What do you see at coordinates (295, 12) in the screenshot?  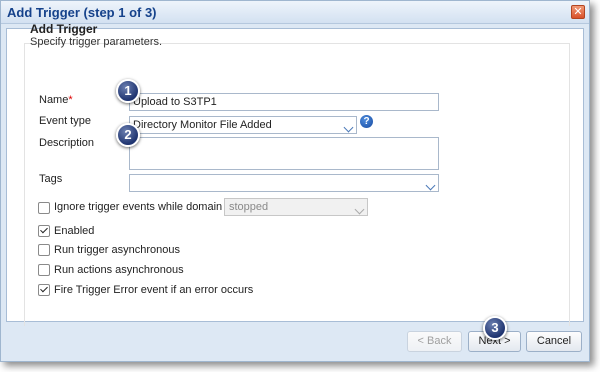 I see `dialog-titlebar: Add Trigger (step 1 of 3) ✕` at bounding box center [295, 12].